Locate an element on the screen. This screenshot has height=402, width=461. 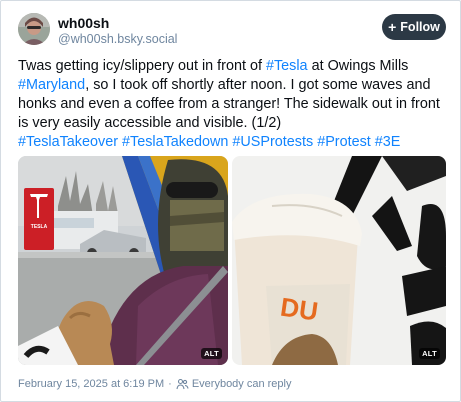
post-timestamp: February 15, 2025 at 6:19 PM is located at coordinates (91, 384).